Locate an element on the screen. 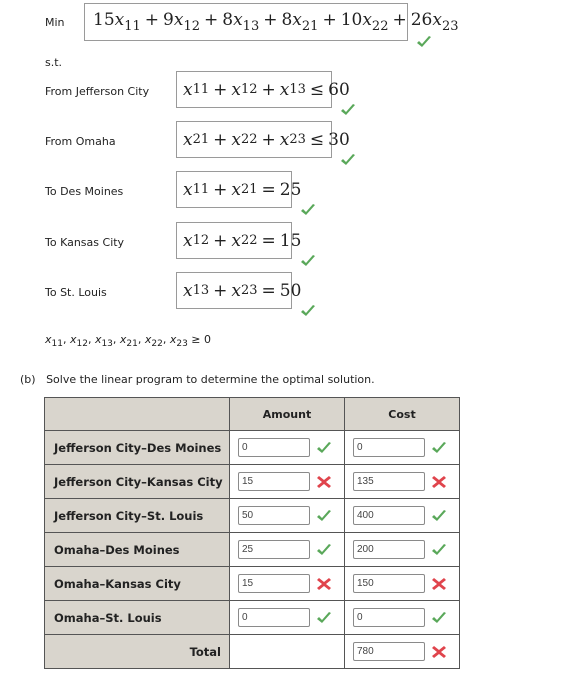  constraint-answer-box: x 13 + x 23 = 50 is located at coordinates (238, 290).